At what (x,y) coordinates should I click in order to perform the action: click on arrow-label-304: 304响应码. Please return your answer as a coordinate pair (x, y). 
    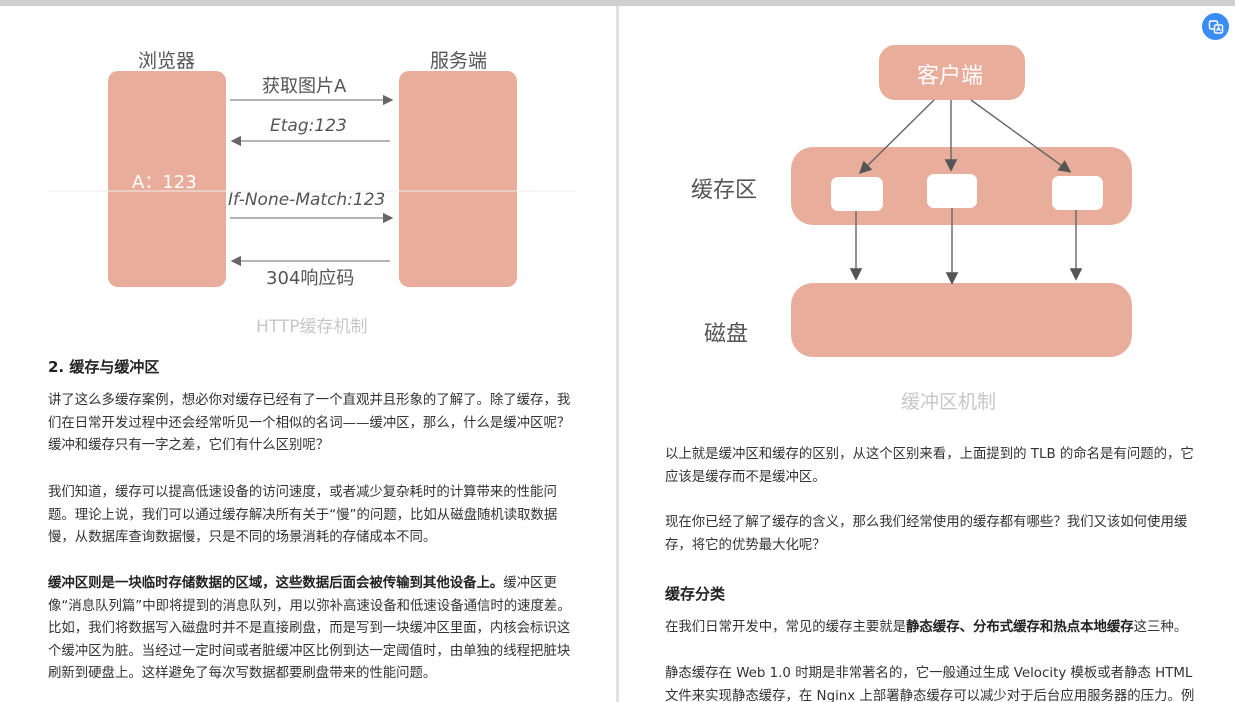
    Looking at the image, I should click on (310, 278).